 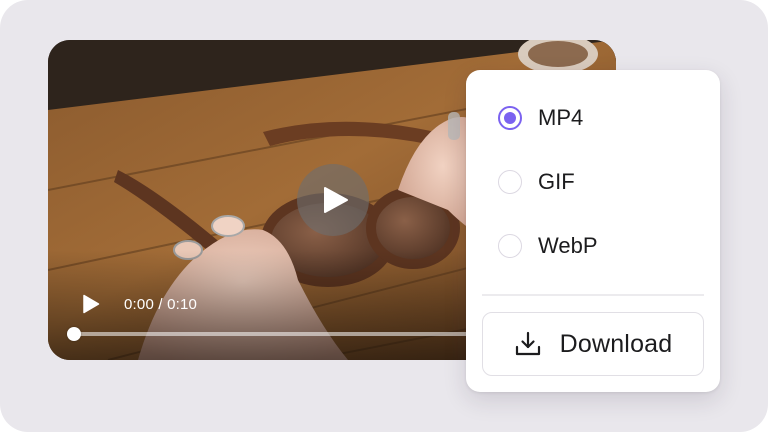 I want to click on play-button, so click(x=91, y=304).